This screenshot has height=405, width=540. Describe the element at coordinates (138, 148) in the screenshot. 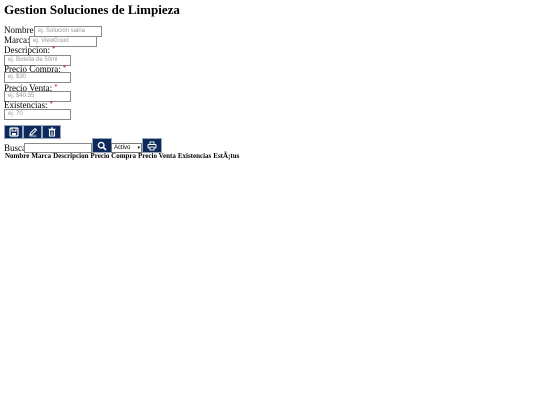

I see `chevron-down-icon: ▾` at that location.